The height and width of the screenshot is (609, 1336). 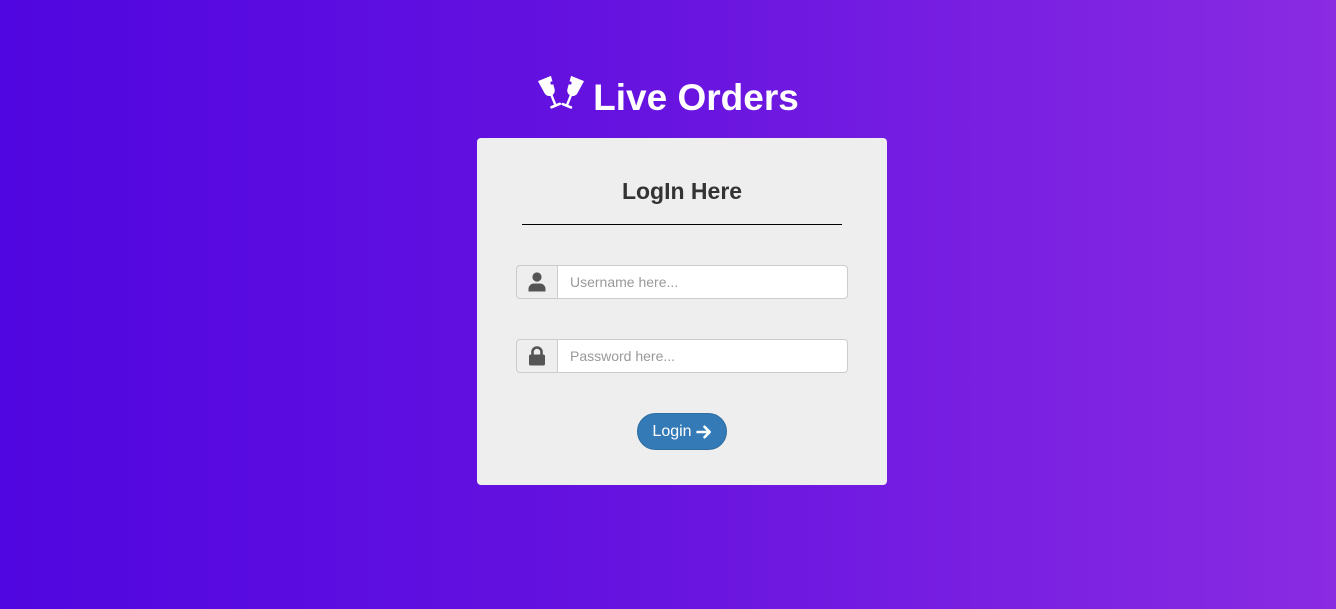 I want to click on heading-divider, so click(x=682, y=224).